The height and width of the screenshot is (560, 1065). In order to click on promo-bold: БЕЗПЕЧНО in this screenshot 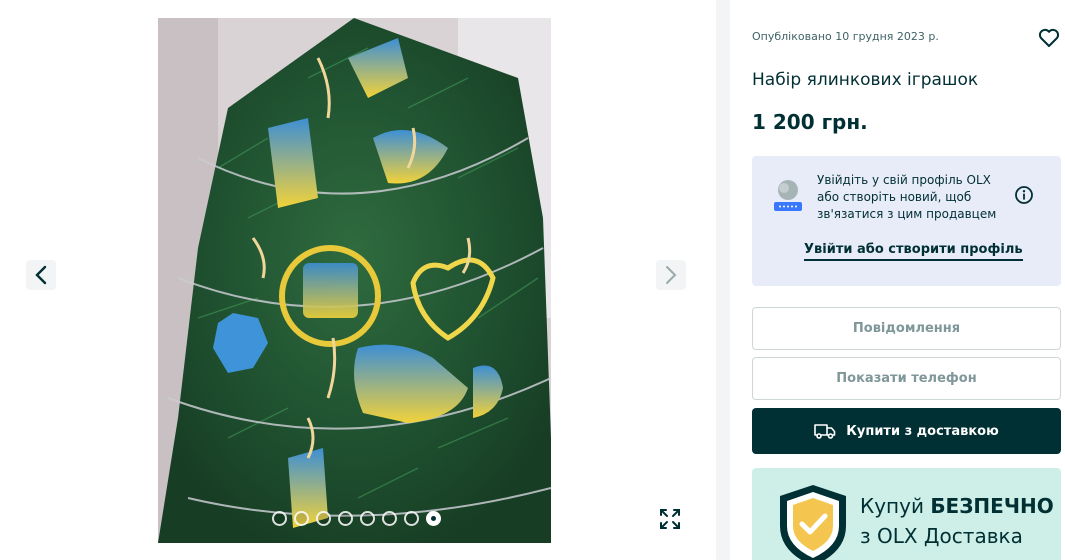, I will do `click(992, 506)`.